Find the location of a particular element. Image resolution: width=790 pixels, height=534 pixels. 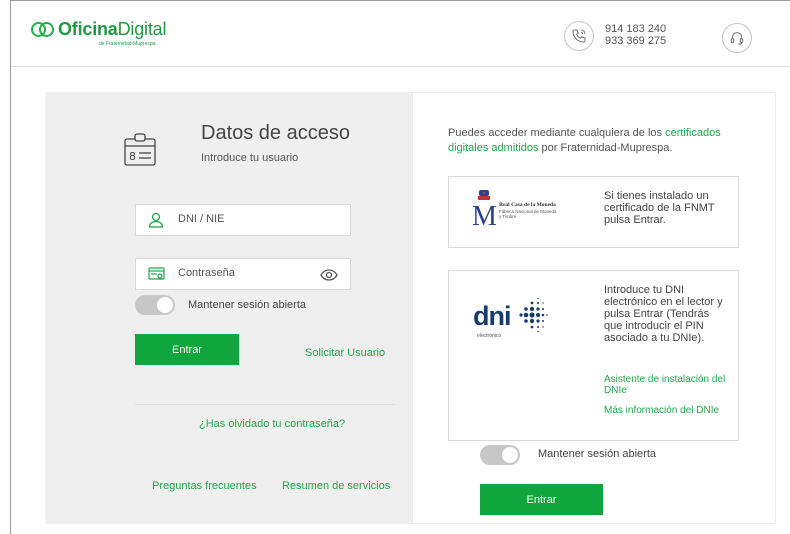

password-card-icon is located at coordinates (156, 276).